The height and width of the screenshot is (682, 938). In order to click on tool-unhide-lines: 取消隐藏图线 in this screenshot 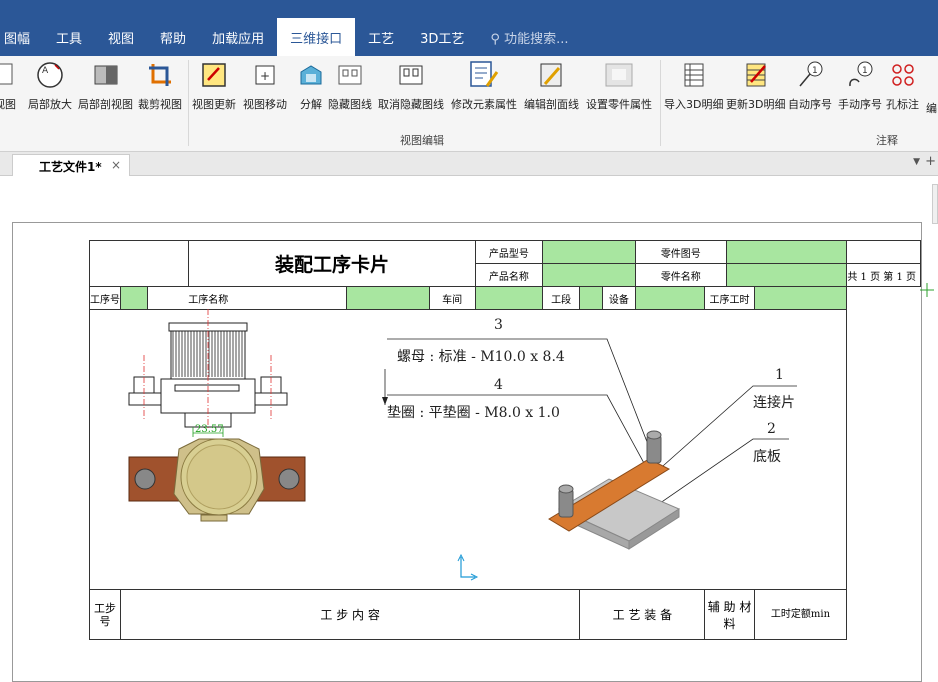, I will do `click(411, 86)`.